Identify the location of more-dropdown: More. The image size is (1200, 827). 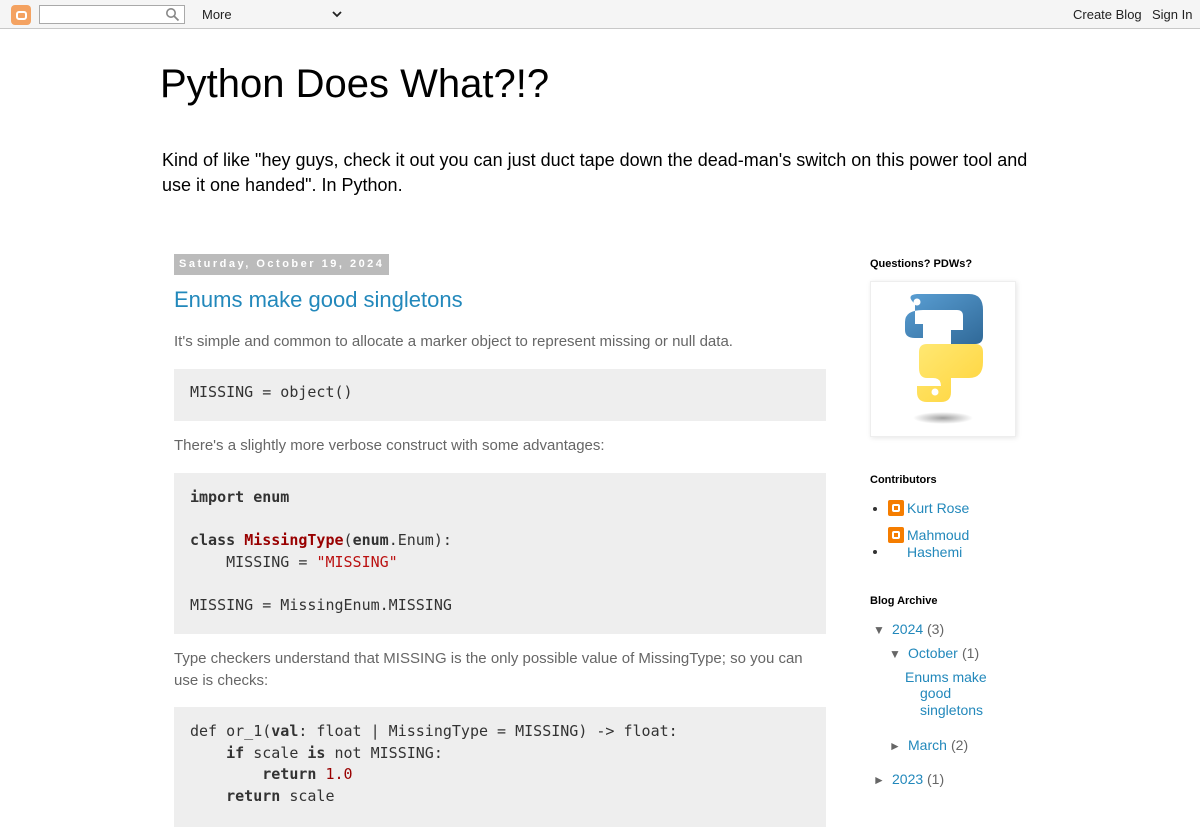
(217, 14).